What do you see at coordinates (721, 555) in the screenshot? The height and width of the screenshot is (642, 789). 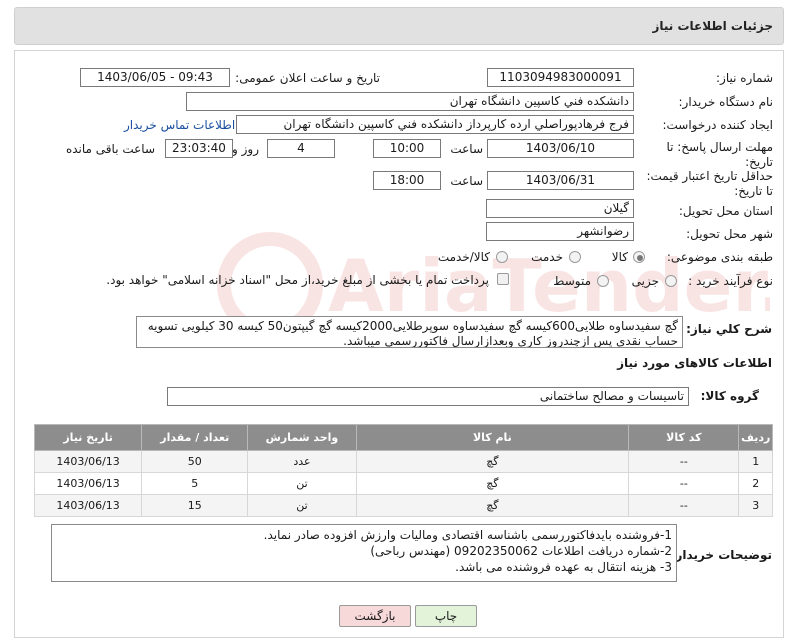 I see `buyer-notes-label: توضیحات خریدار:` at bounding box center [721, 555].